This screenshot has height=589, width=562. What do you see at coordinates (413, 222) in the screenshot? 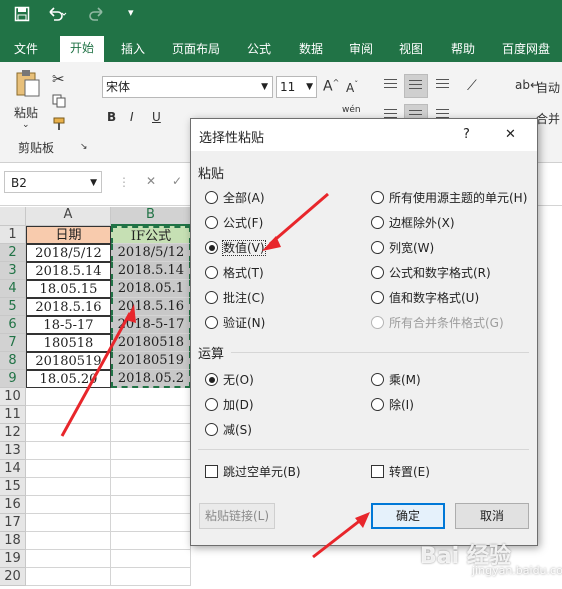
I see `radio-paste-no-borders: 边框除外(X)` at bounding box center [413, 222].